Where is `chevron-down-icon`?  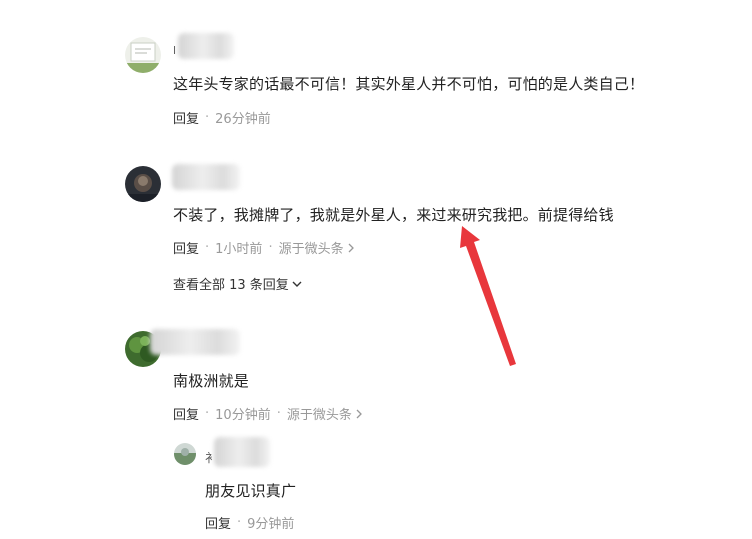 chevron-down-icon is located at coordinates (297, 284).